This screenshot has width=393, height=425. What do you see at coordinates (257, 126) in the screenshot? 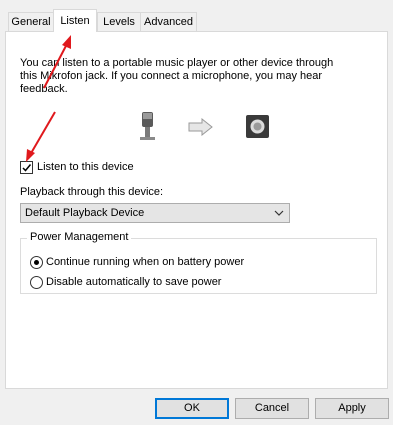
I see `speaker-icon` at bounding box center [257, 126].